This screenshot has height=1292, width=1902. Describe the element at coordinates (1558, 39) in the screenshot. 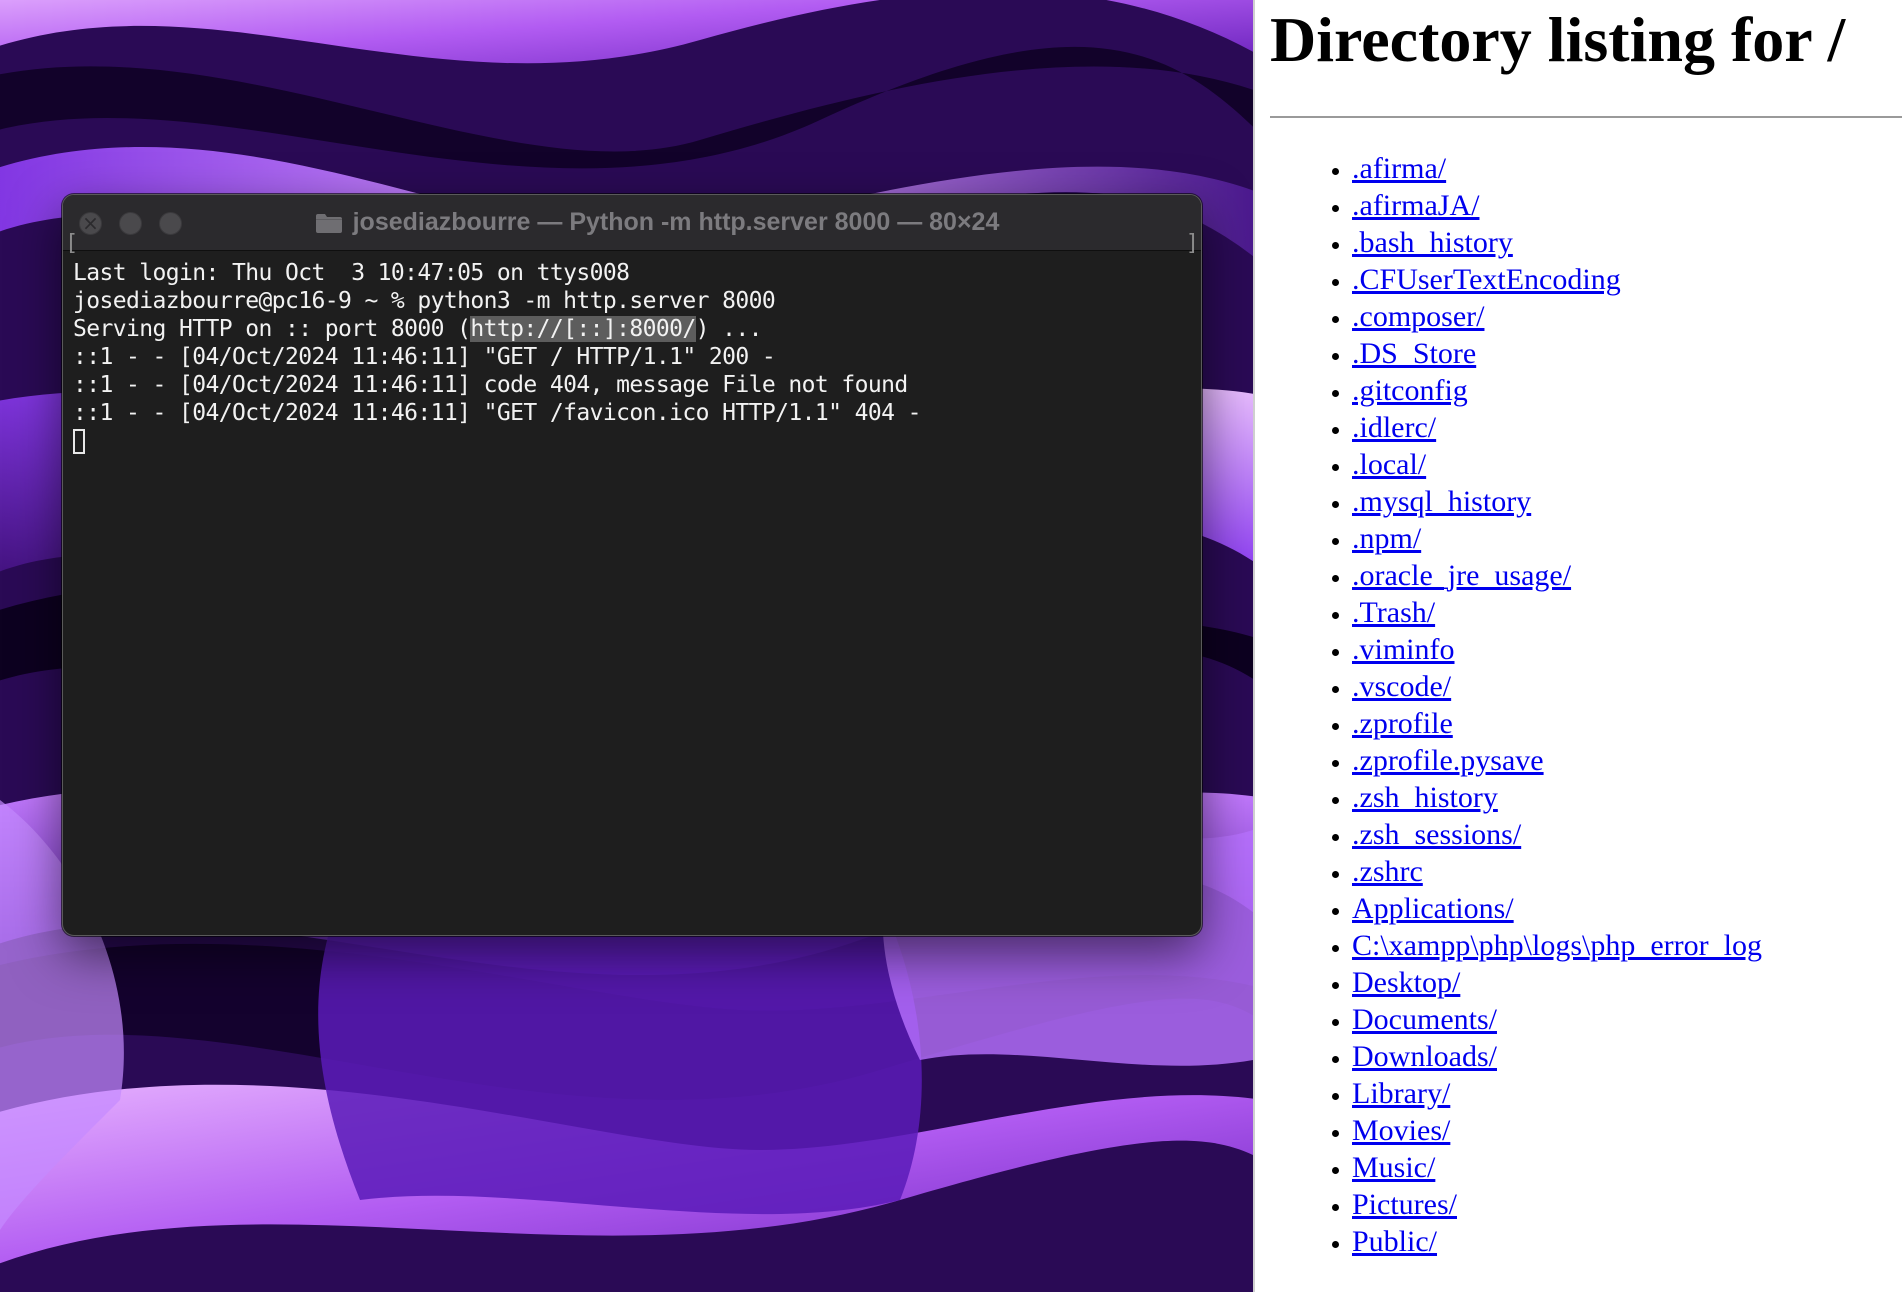

I see `page-title: Directory listing for /` at that location.